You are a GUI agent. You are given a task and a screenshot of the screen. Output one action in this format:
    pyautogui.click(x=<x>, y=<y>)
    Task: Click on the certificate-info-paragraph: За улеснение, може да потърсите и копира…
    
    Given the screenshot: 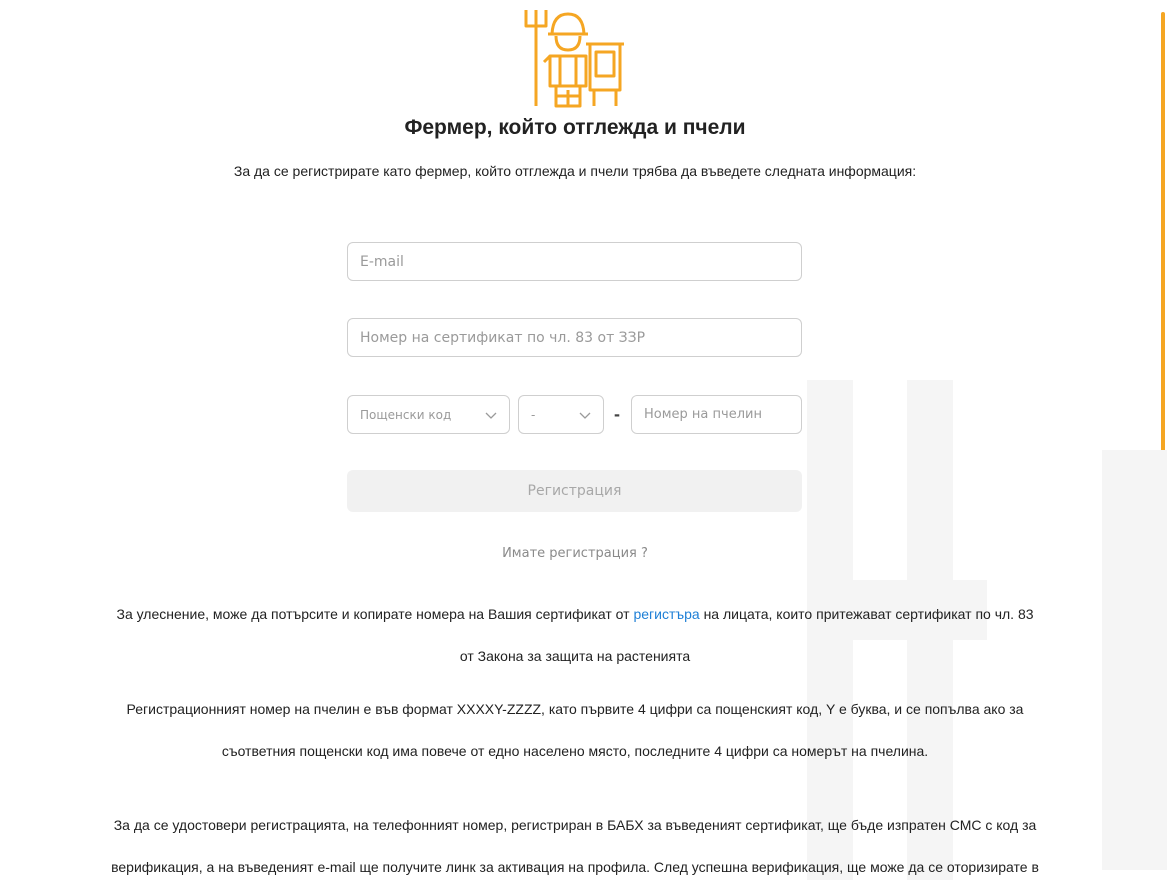 What is the action you would take?
    pyautogui.click(x=575, y=635)
    